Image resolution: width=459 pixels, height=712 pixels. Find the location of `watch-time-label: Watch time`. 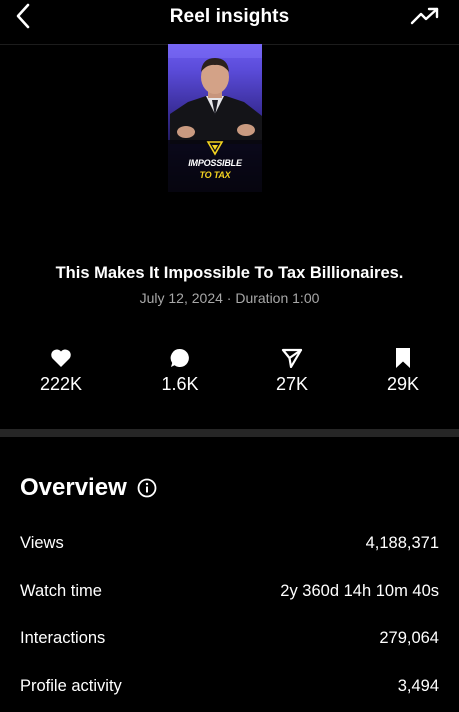

watch-time-label: Watch time is located at coordinates (61, 590).